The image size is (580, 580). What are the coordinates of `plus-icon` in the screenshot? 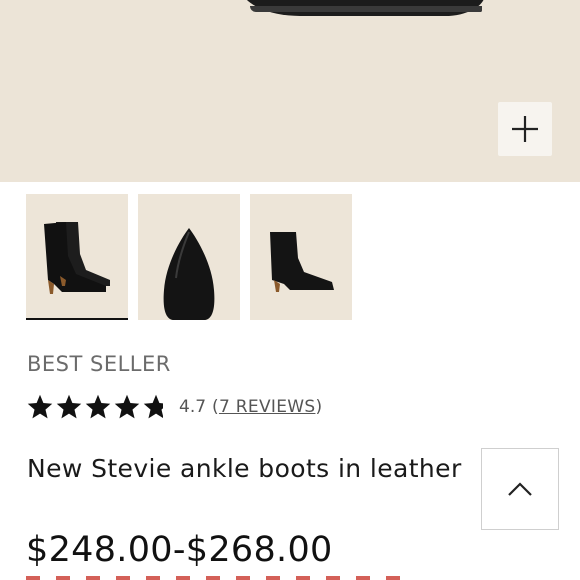 It's located at (525, 129).